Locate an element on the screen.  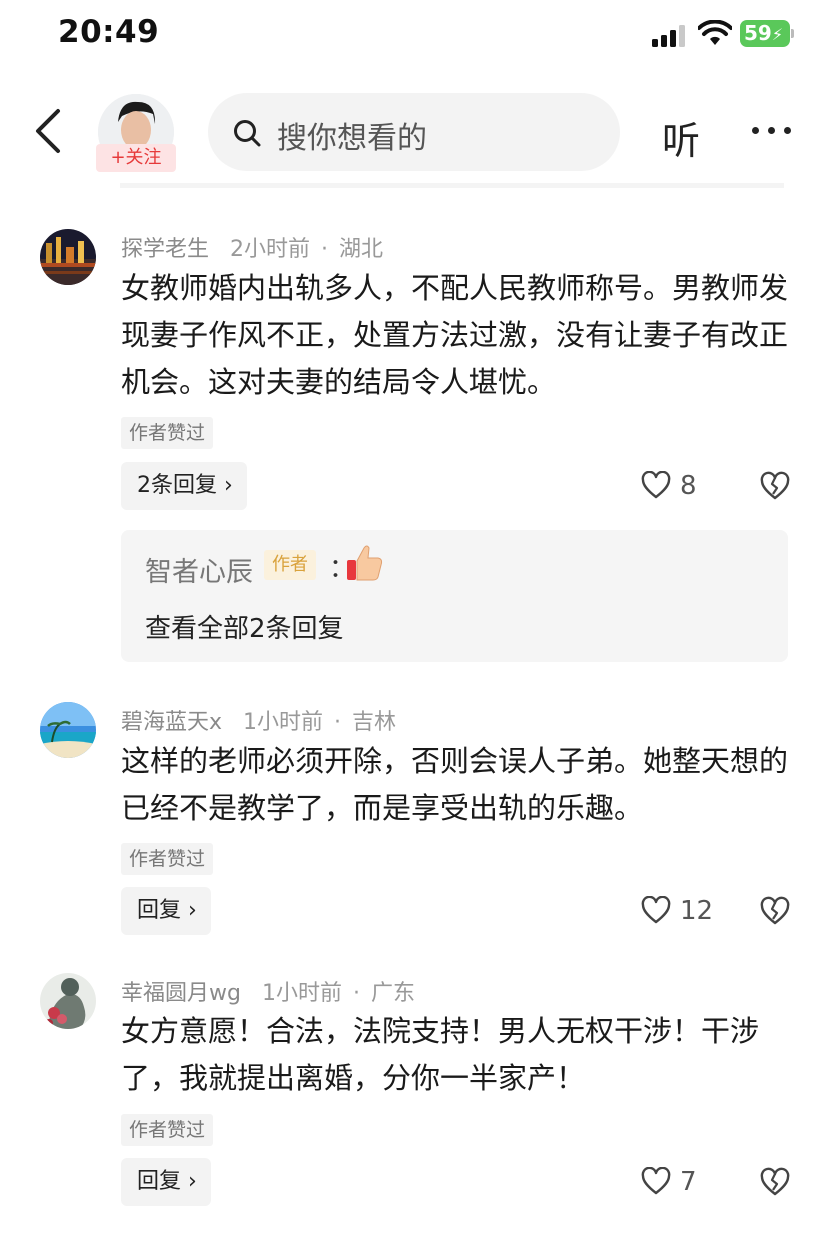
reply-button: 2条回复 › is located at coordinates (184, 486).